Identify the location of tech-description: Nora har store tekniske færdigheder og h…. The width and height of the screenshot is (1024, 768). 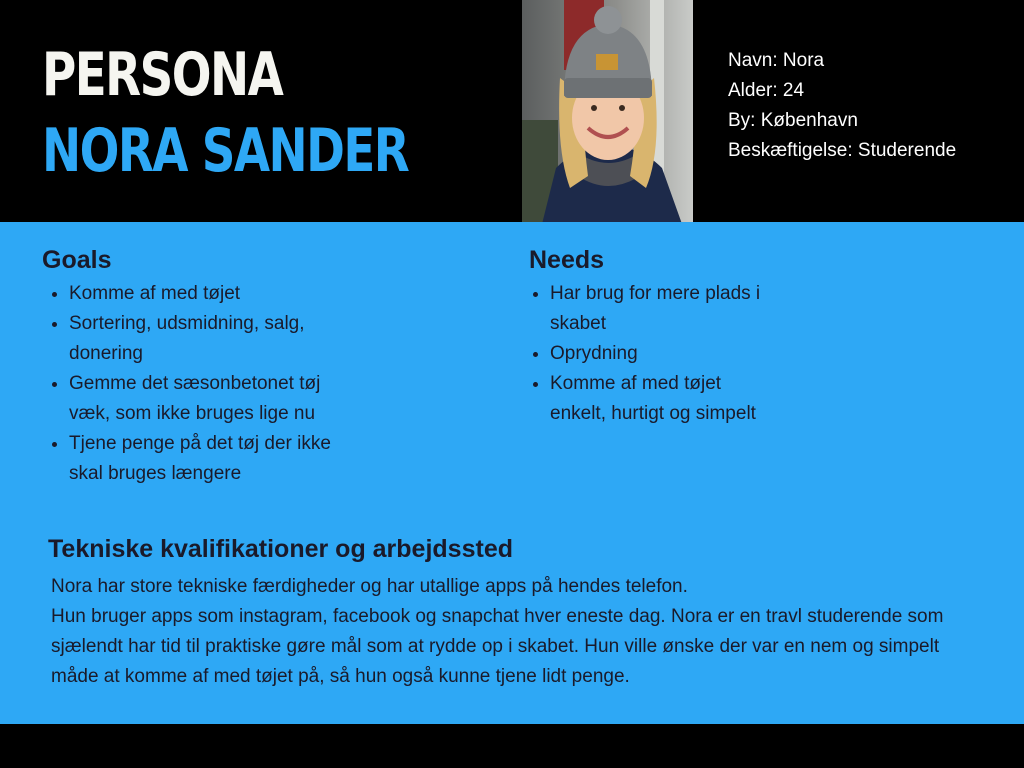
(516, 632).